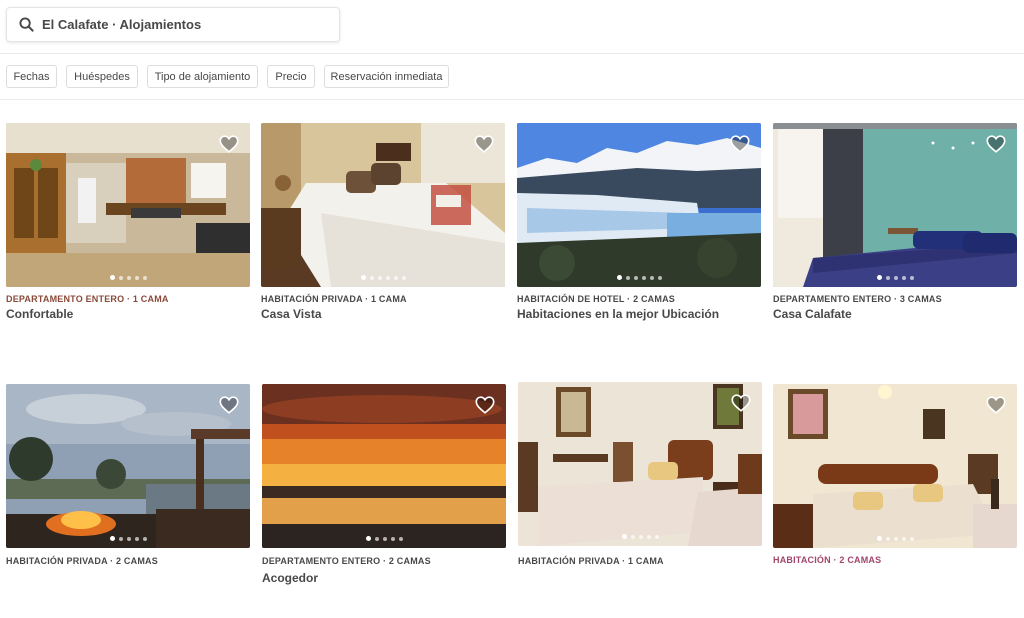 The image size is (1024, 618). I want to click on search-input: El Calafate · Alojamientos, so click(173, 24).